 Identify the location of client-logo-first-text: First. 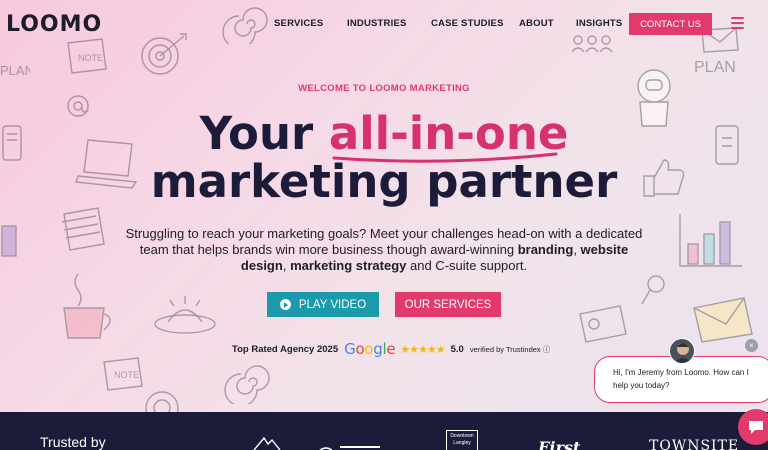
(559, 444).